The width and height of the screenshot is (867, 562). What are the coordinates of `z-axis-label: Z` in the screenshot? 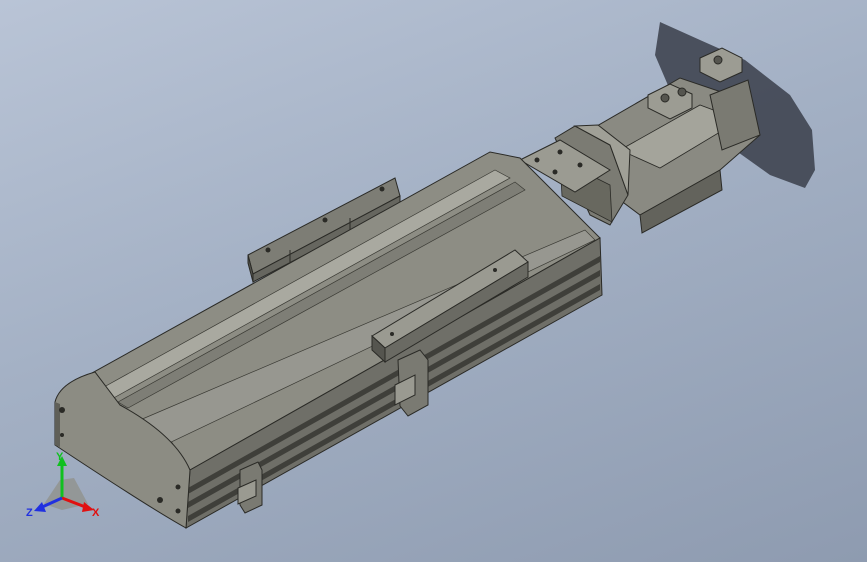 It's located at (29, 513).